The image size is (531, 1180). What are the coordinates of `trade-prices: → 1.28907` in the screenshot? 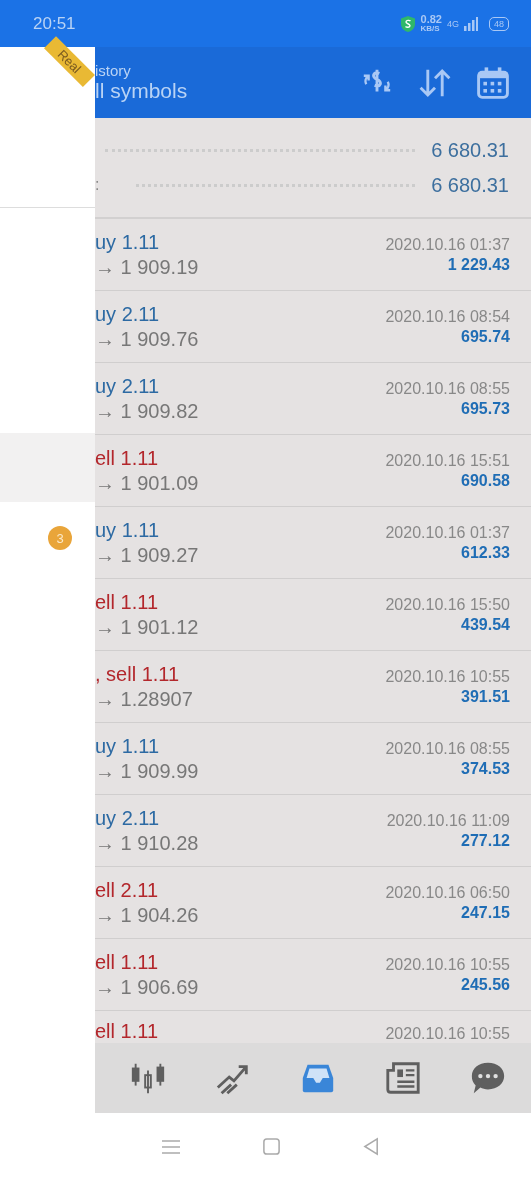 It's located at (144, 699).